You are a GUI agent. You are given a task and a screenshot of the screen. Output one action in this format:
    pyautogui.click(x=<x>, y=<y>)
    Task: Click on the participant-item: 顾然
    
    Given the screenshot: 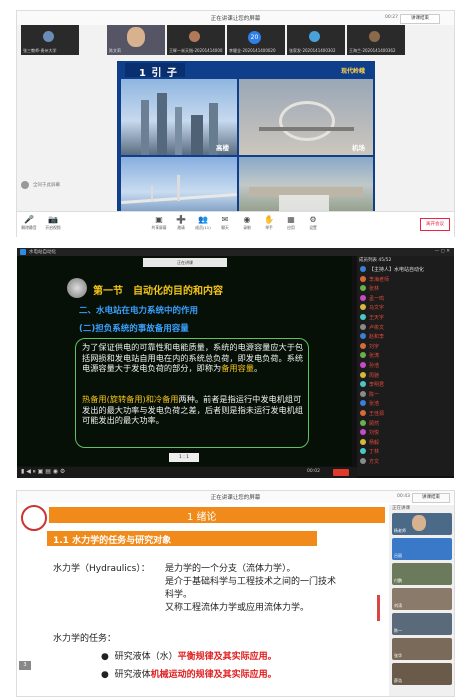 What is the action you would take?
    pyautogui.click(x=405, y=423)
    